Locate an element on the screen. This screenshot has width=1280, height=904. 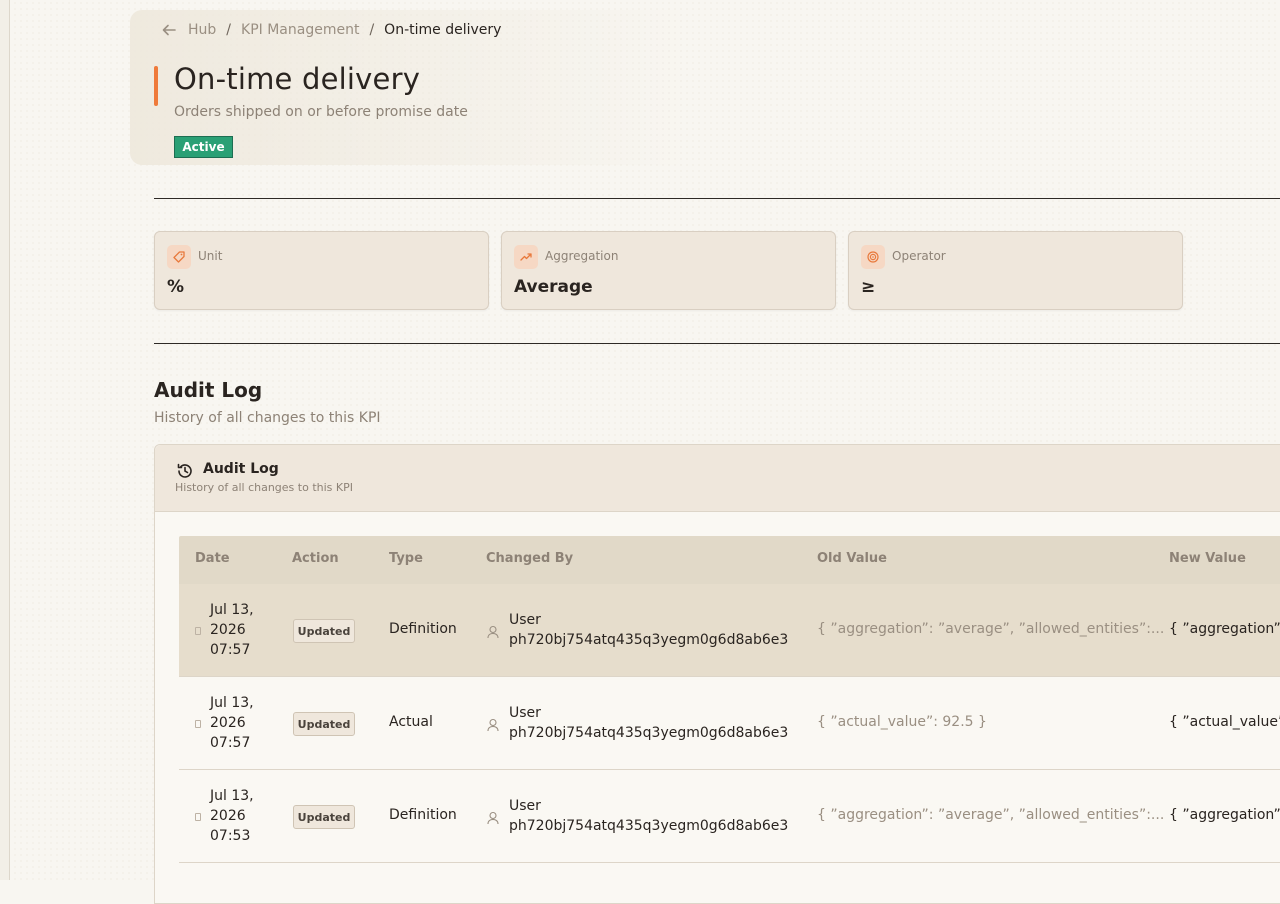
stat-value: % is located at coordinates (176, 287).